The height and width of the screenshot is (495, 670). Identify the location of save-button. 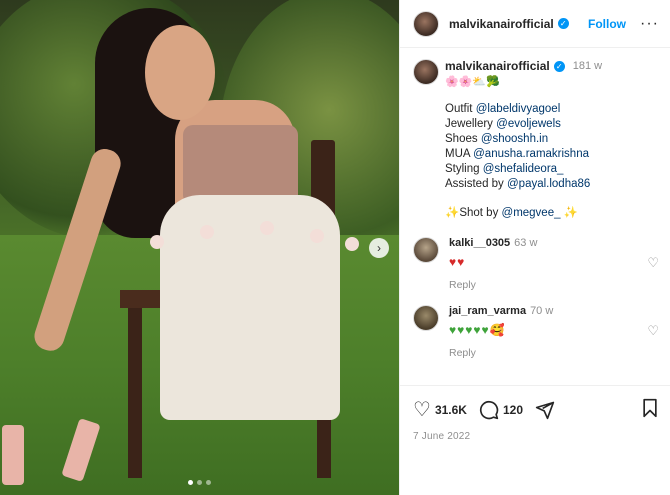
(650, 409).